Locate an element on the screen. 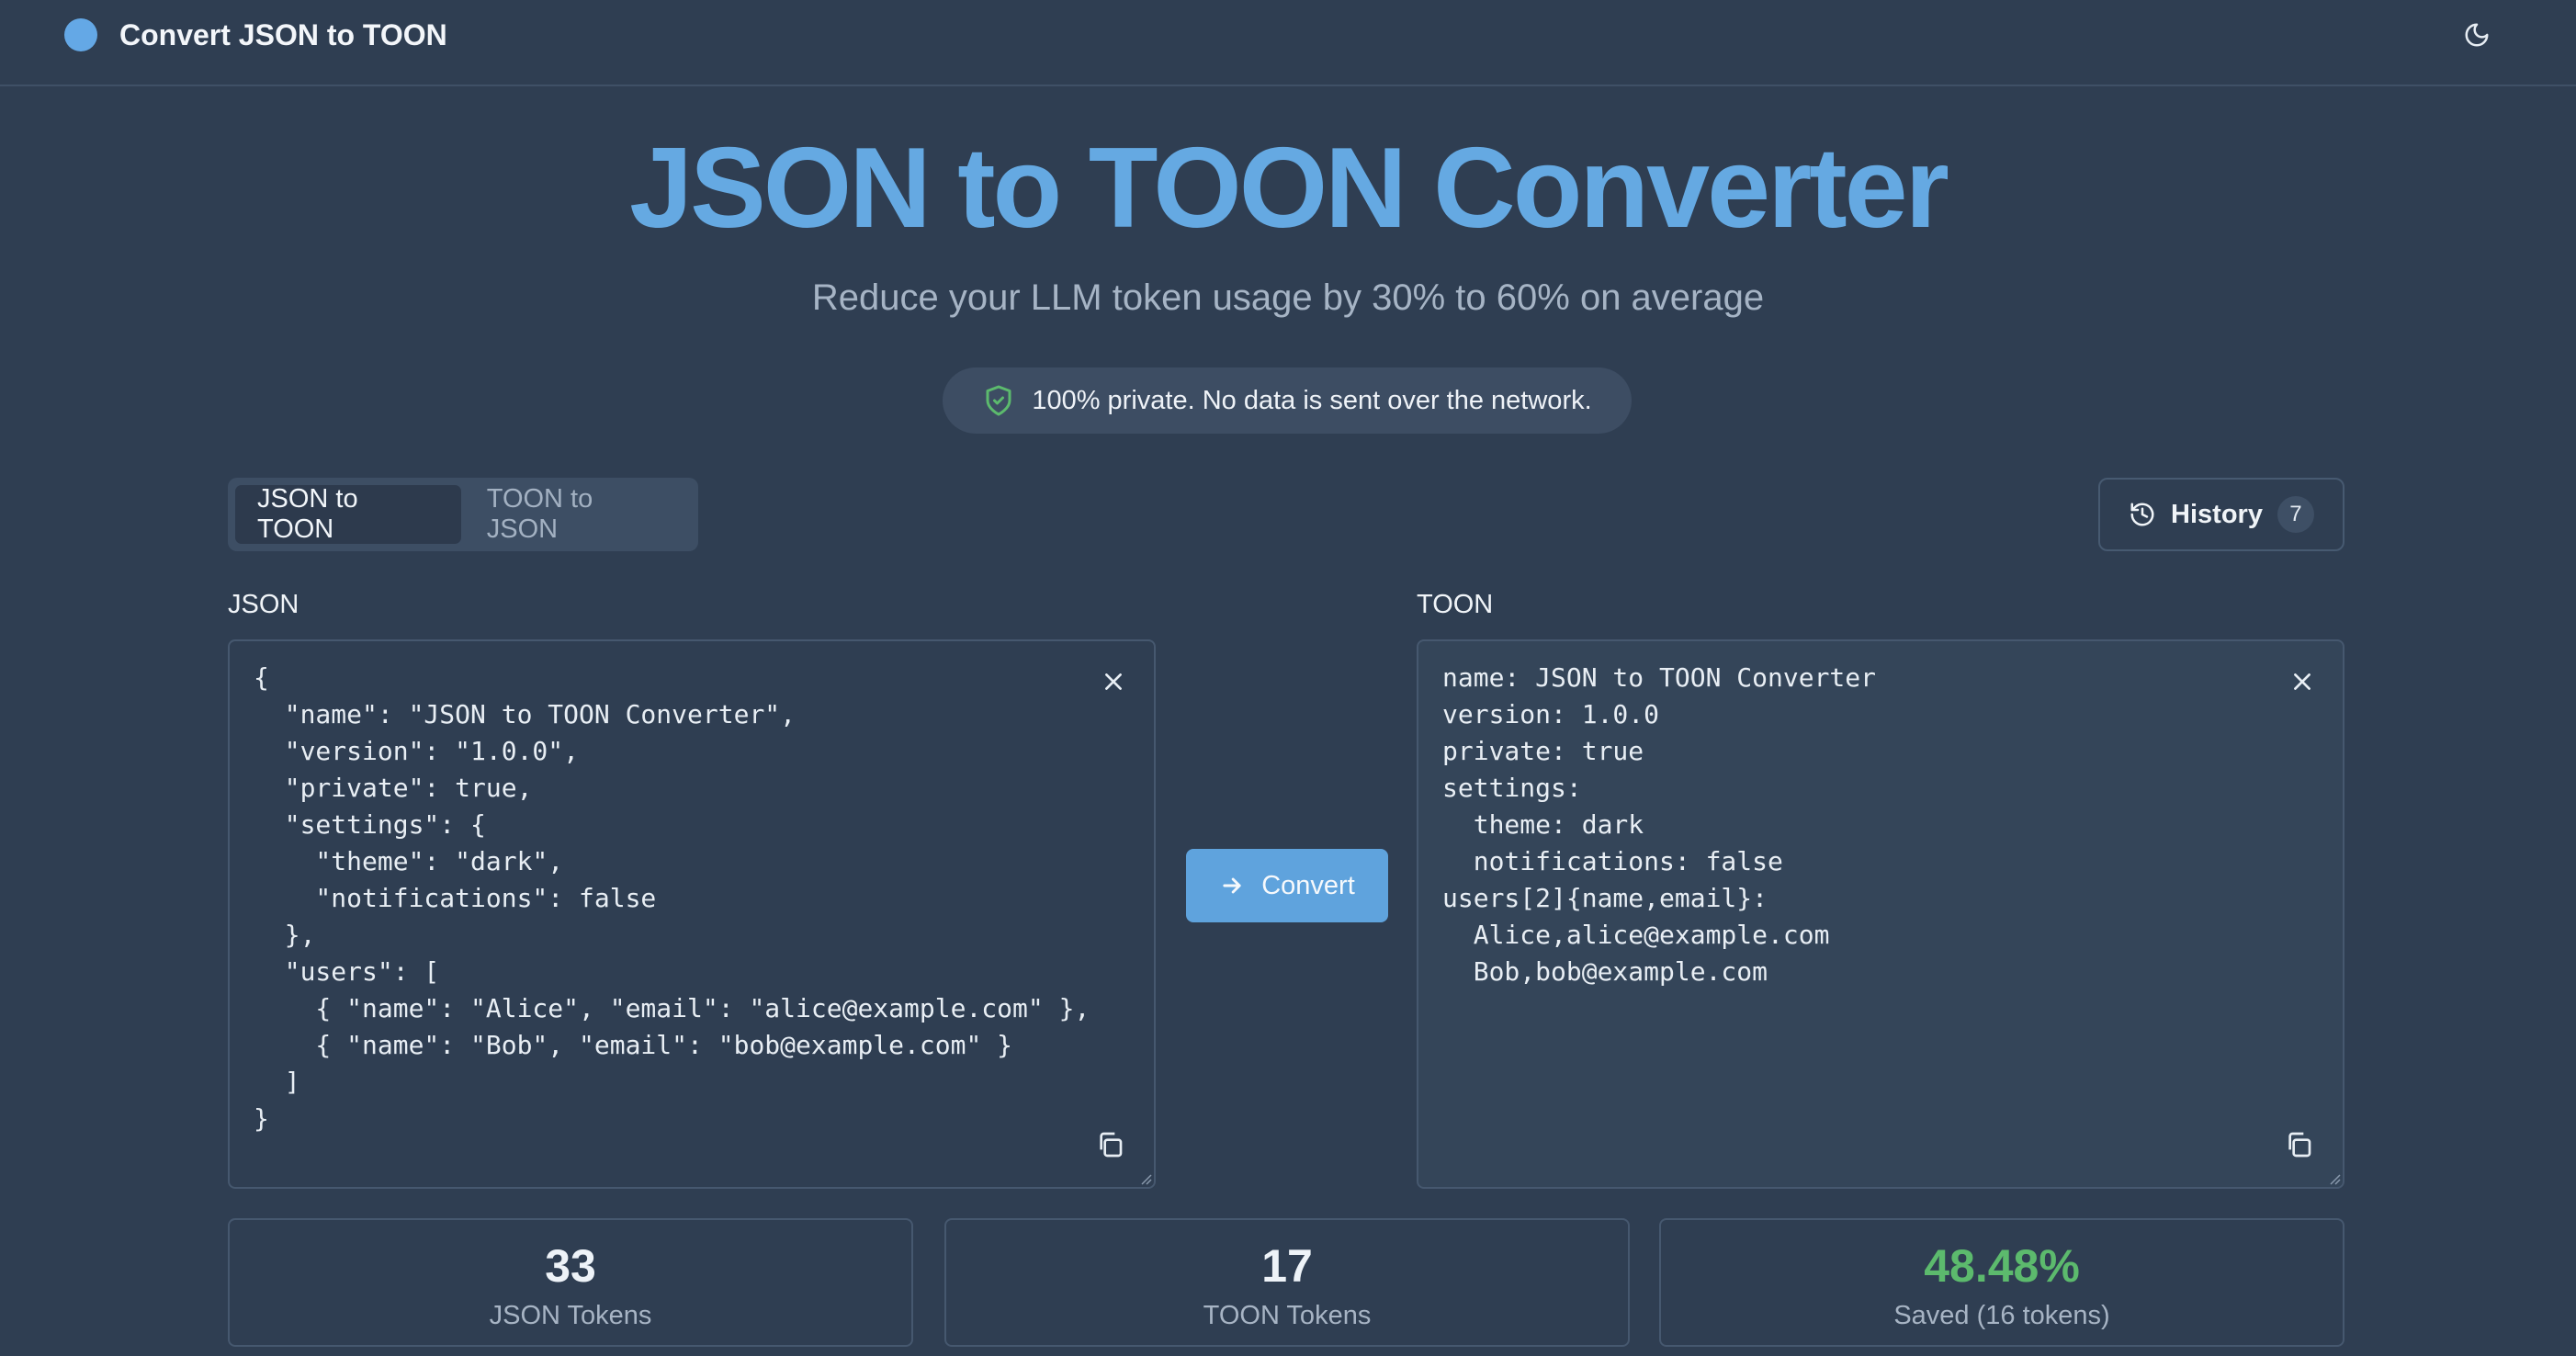  moon-icon is located at coordinates (2477, 35).